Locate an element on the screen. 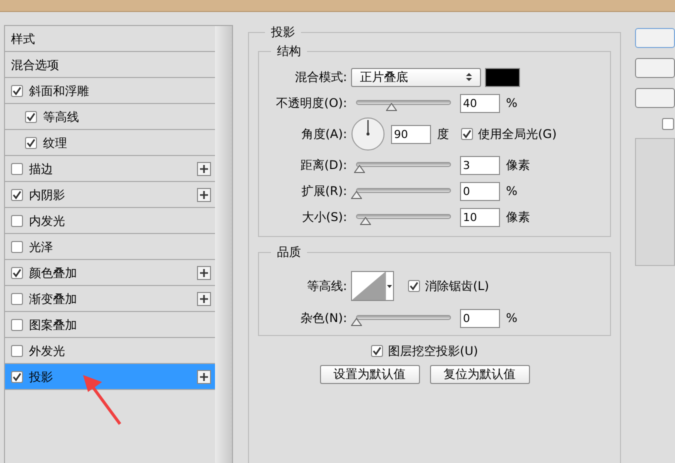 The height and width of the screenshot is (463, 675). field-label: 大小(S): is located at coordinates (324, 217).